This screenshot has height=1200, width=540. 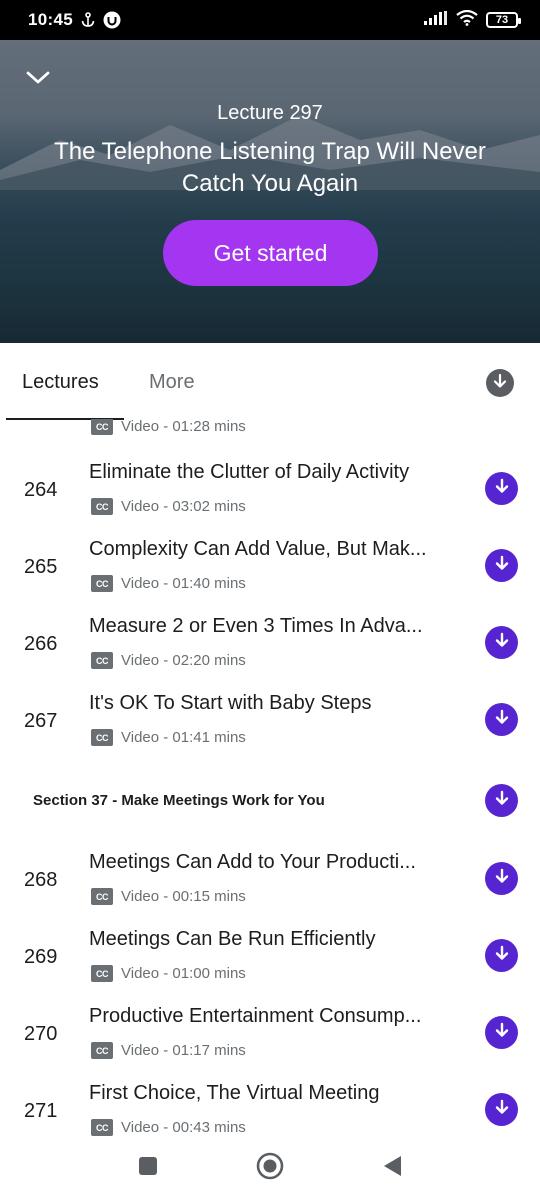 What do you see at coordinates (467, 20) in the screenshot?
I see `wifi-icon` at bounding box center [467, 20].